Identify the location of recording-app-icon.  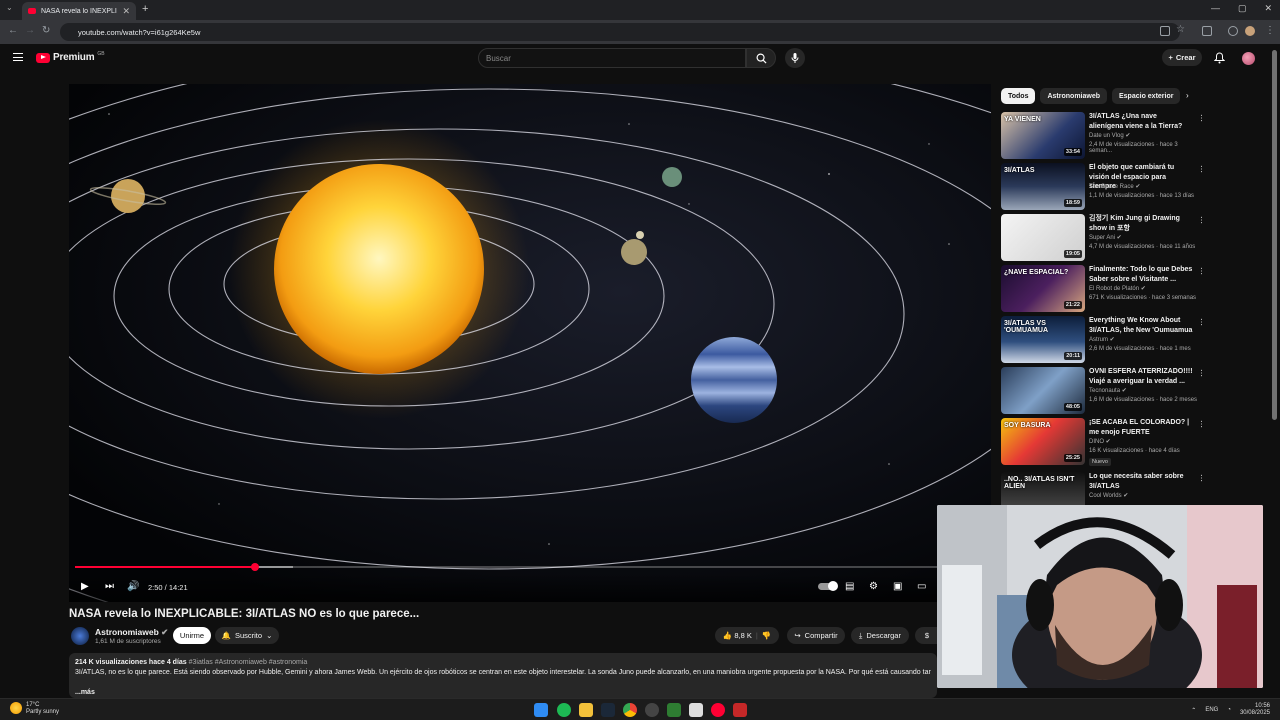
(740, 710).